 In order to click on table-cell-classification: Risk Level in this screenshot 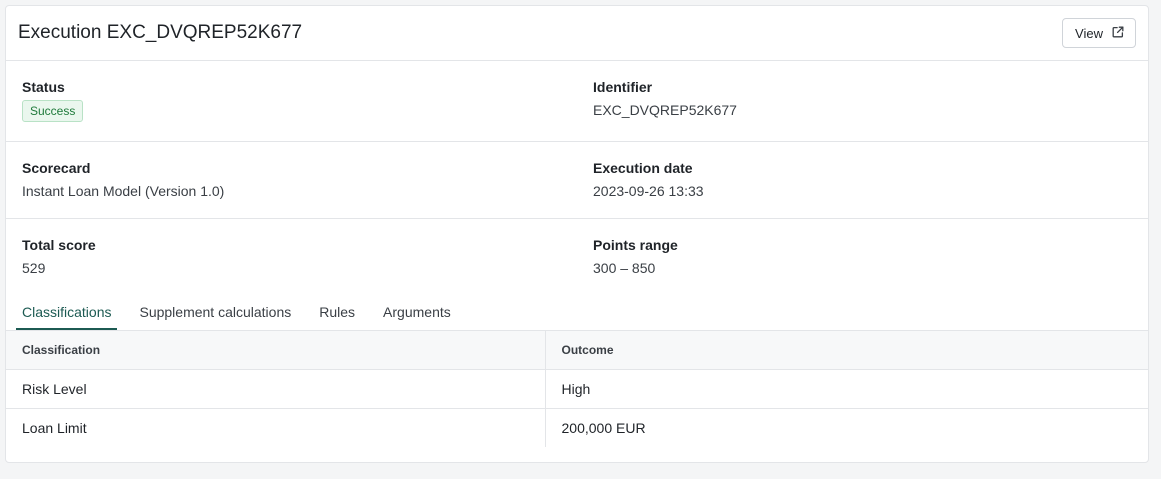, I will do `click(276, 389)`.